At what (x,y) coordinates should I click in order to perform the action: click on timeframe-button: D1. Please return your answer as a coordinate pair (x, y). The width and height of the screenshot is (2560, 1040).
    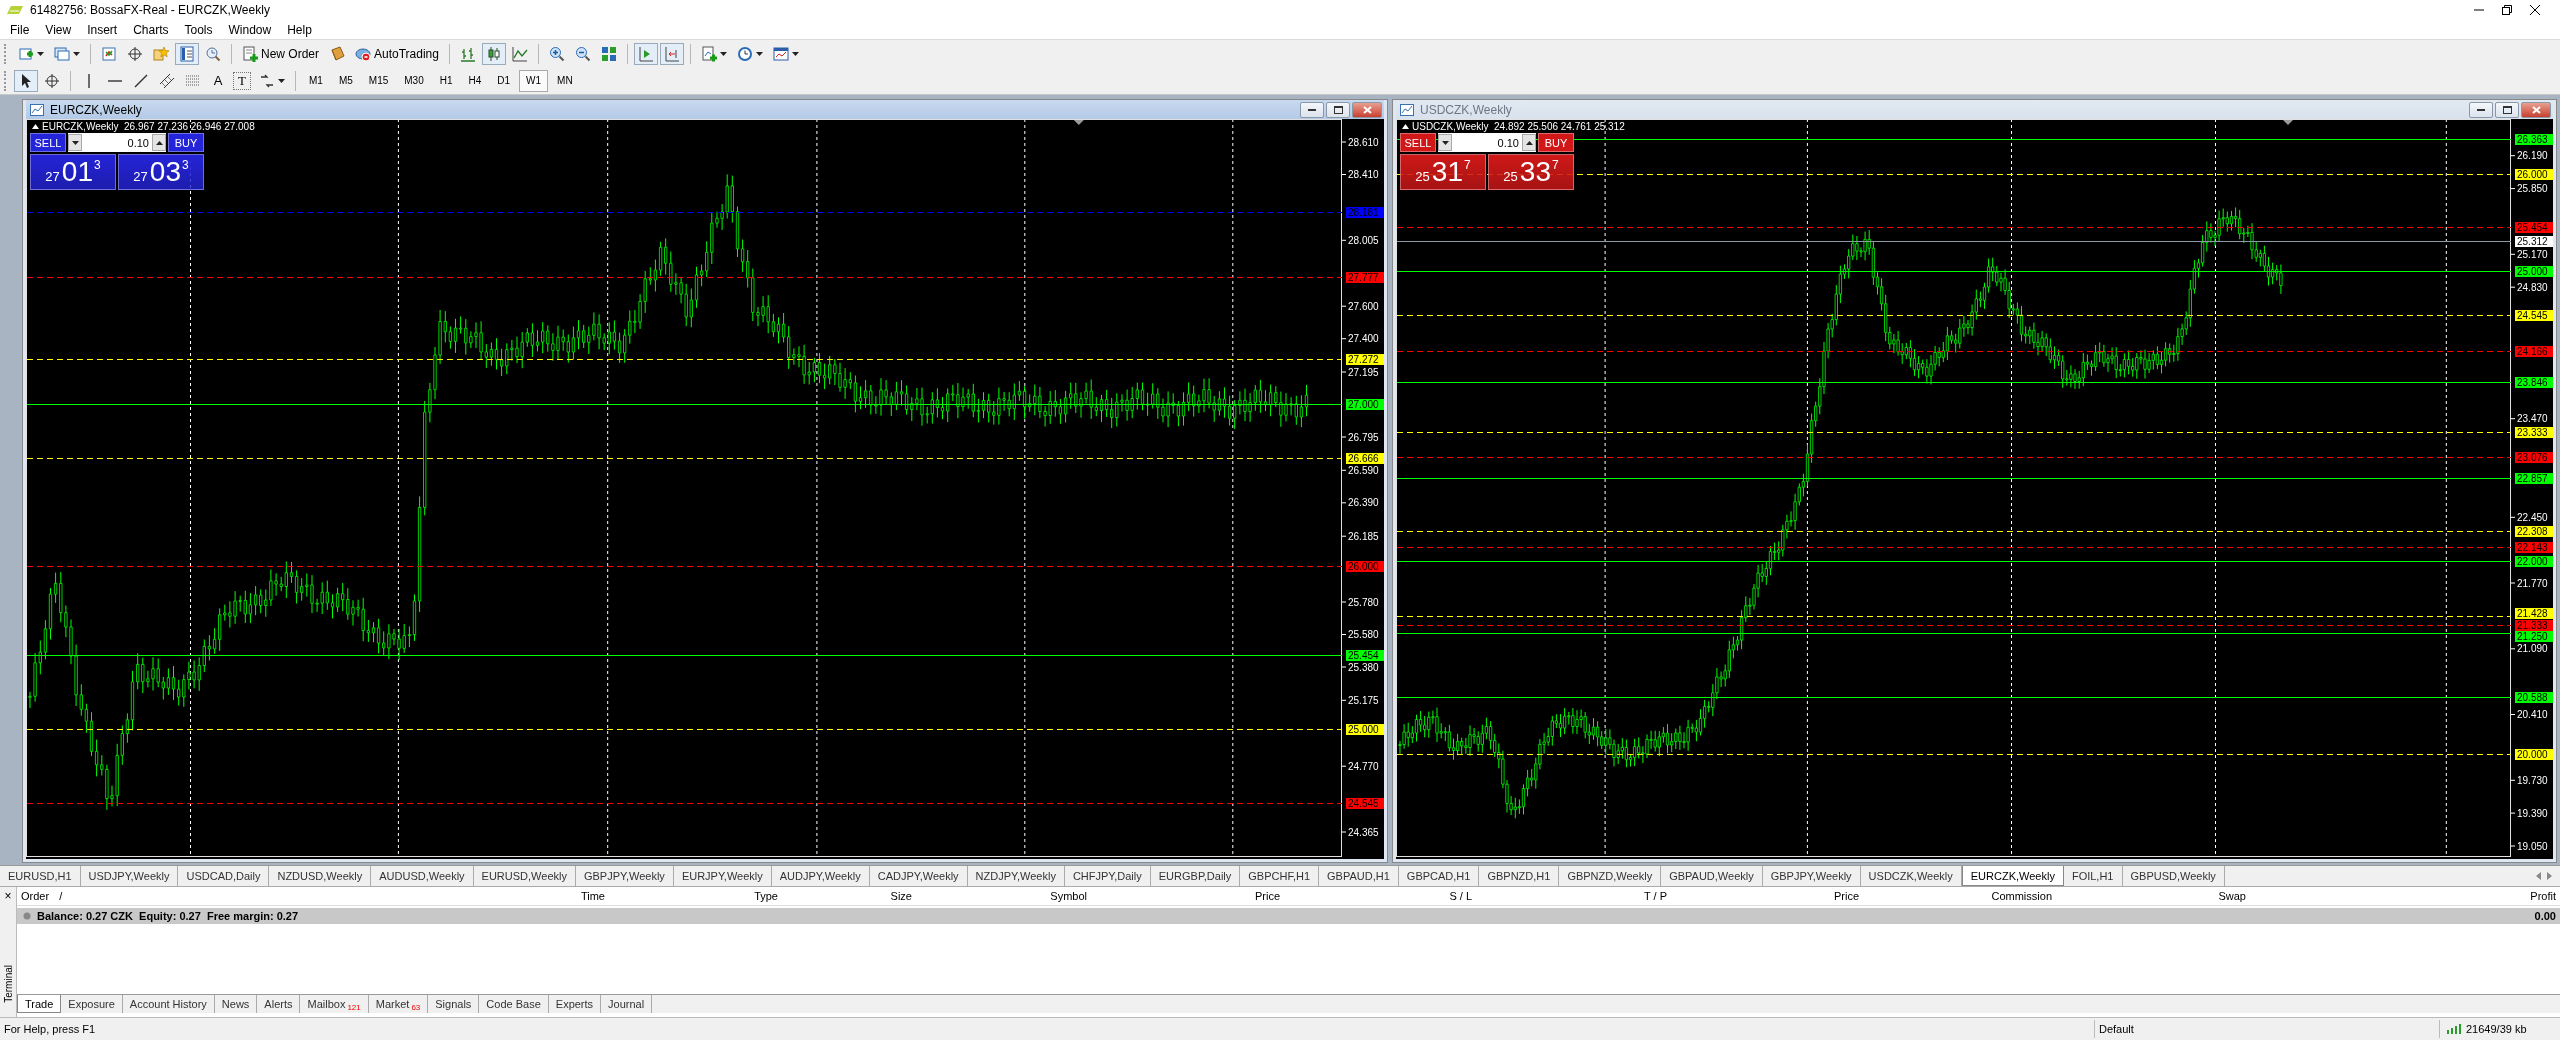
    Looking at the image, I should click on (504, 80).